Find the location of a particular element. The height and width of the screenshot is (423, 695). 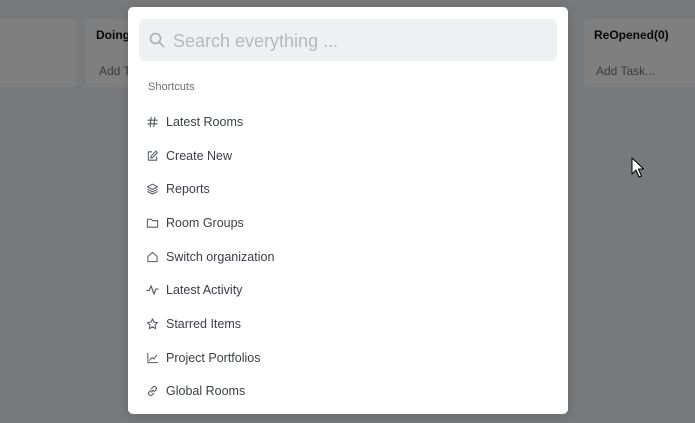

shortcut-label: Starred Items is located at coordinates (204, 323).